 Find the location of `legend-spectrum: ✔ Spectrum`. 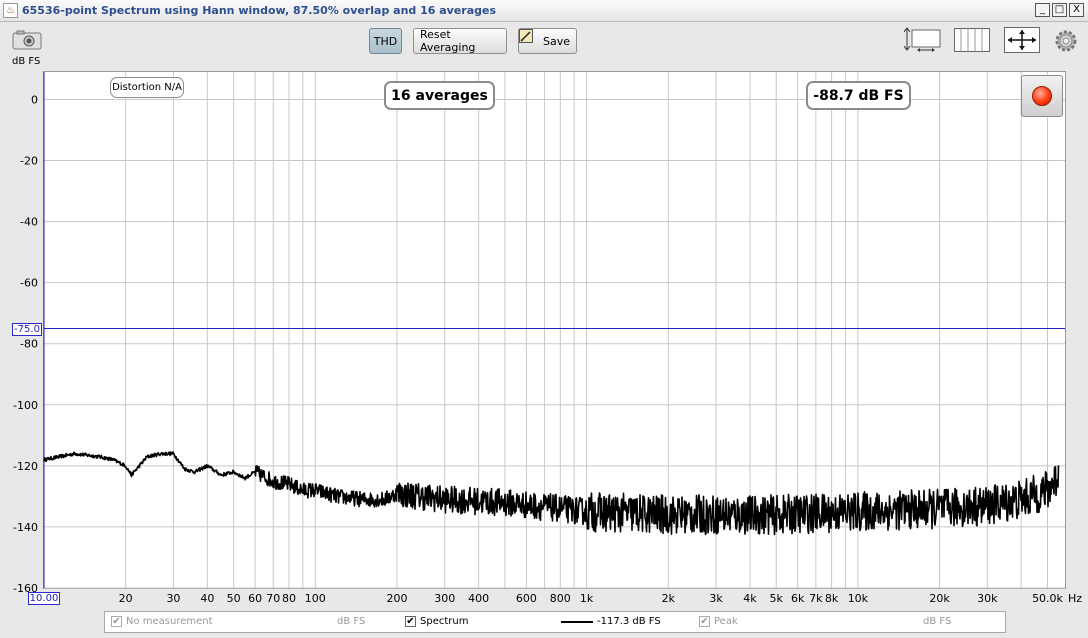

legend-spectrum: ✔ Spectrum is located at coordinates (436, 621).